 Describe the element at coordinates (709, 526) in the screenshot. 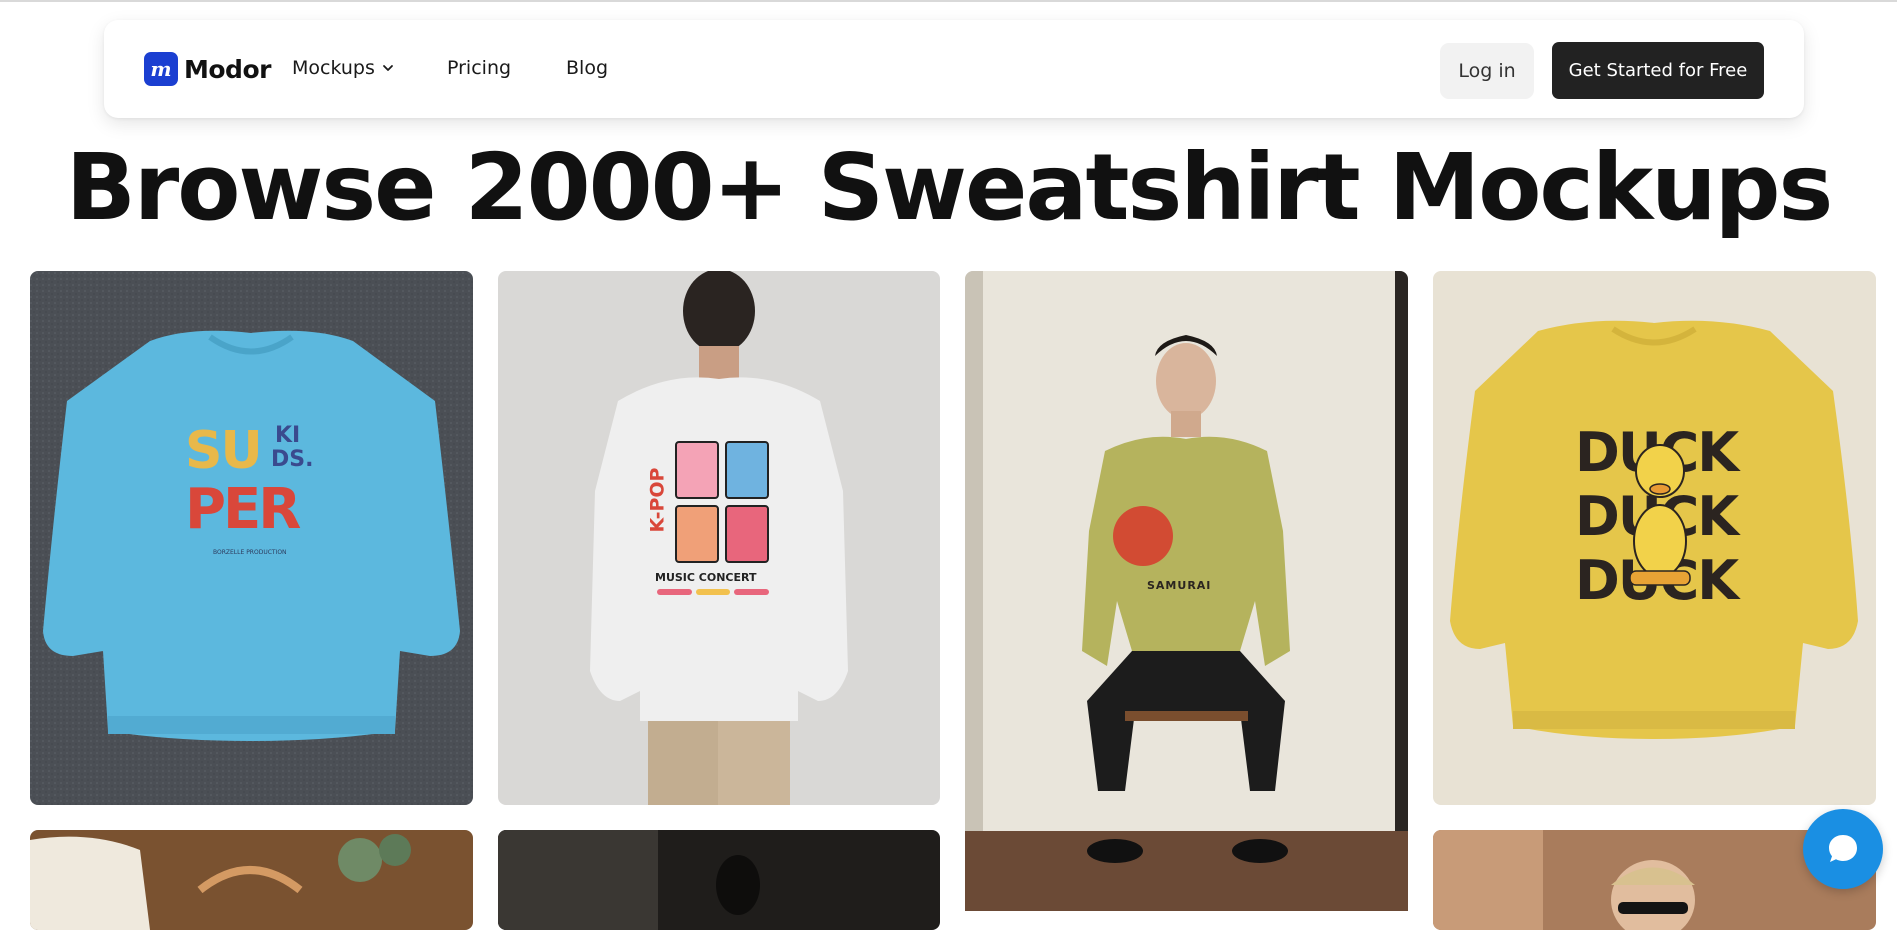

I see `print-graphic: K-POP MUSIC CONCERT` at that location.